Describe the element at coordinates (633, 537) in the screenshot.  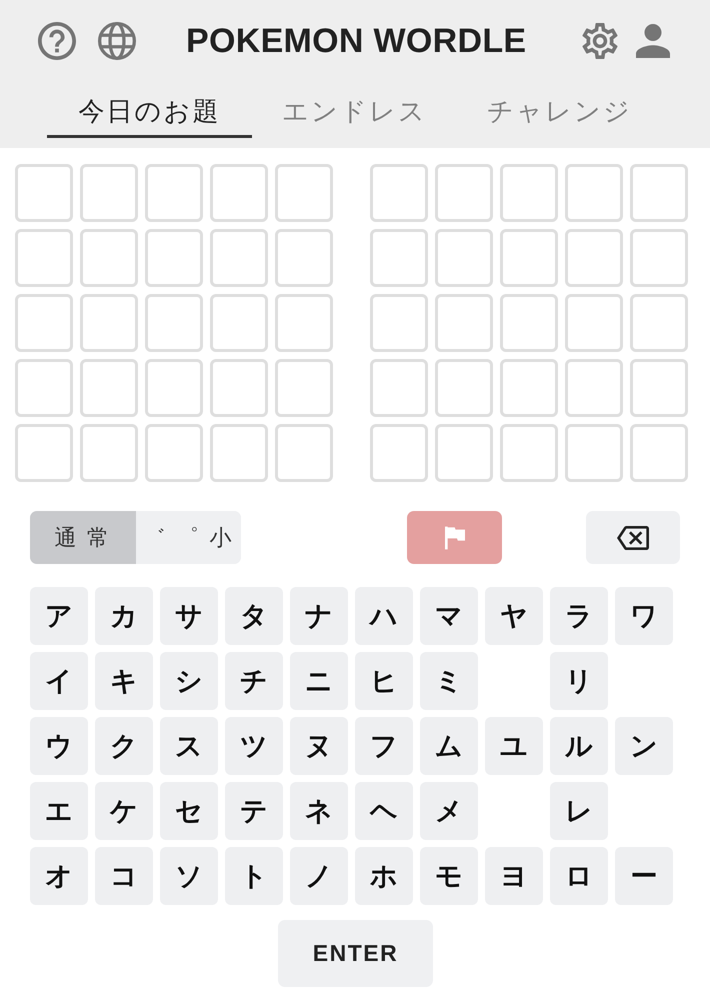
I see `backspace-button` at that location.